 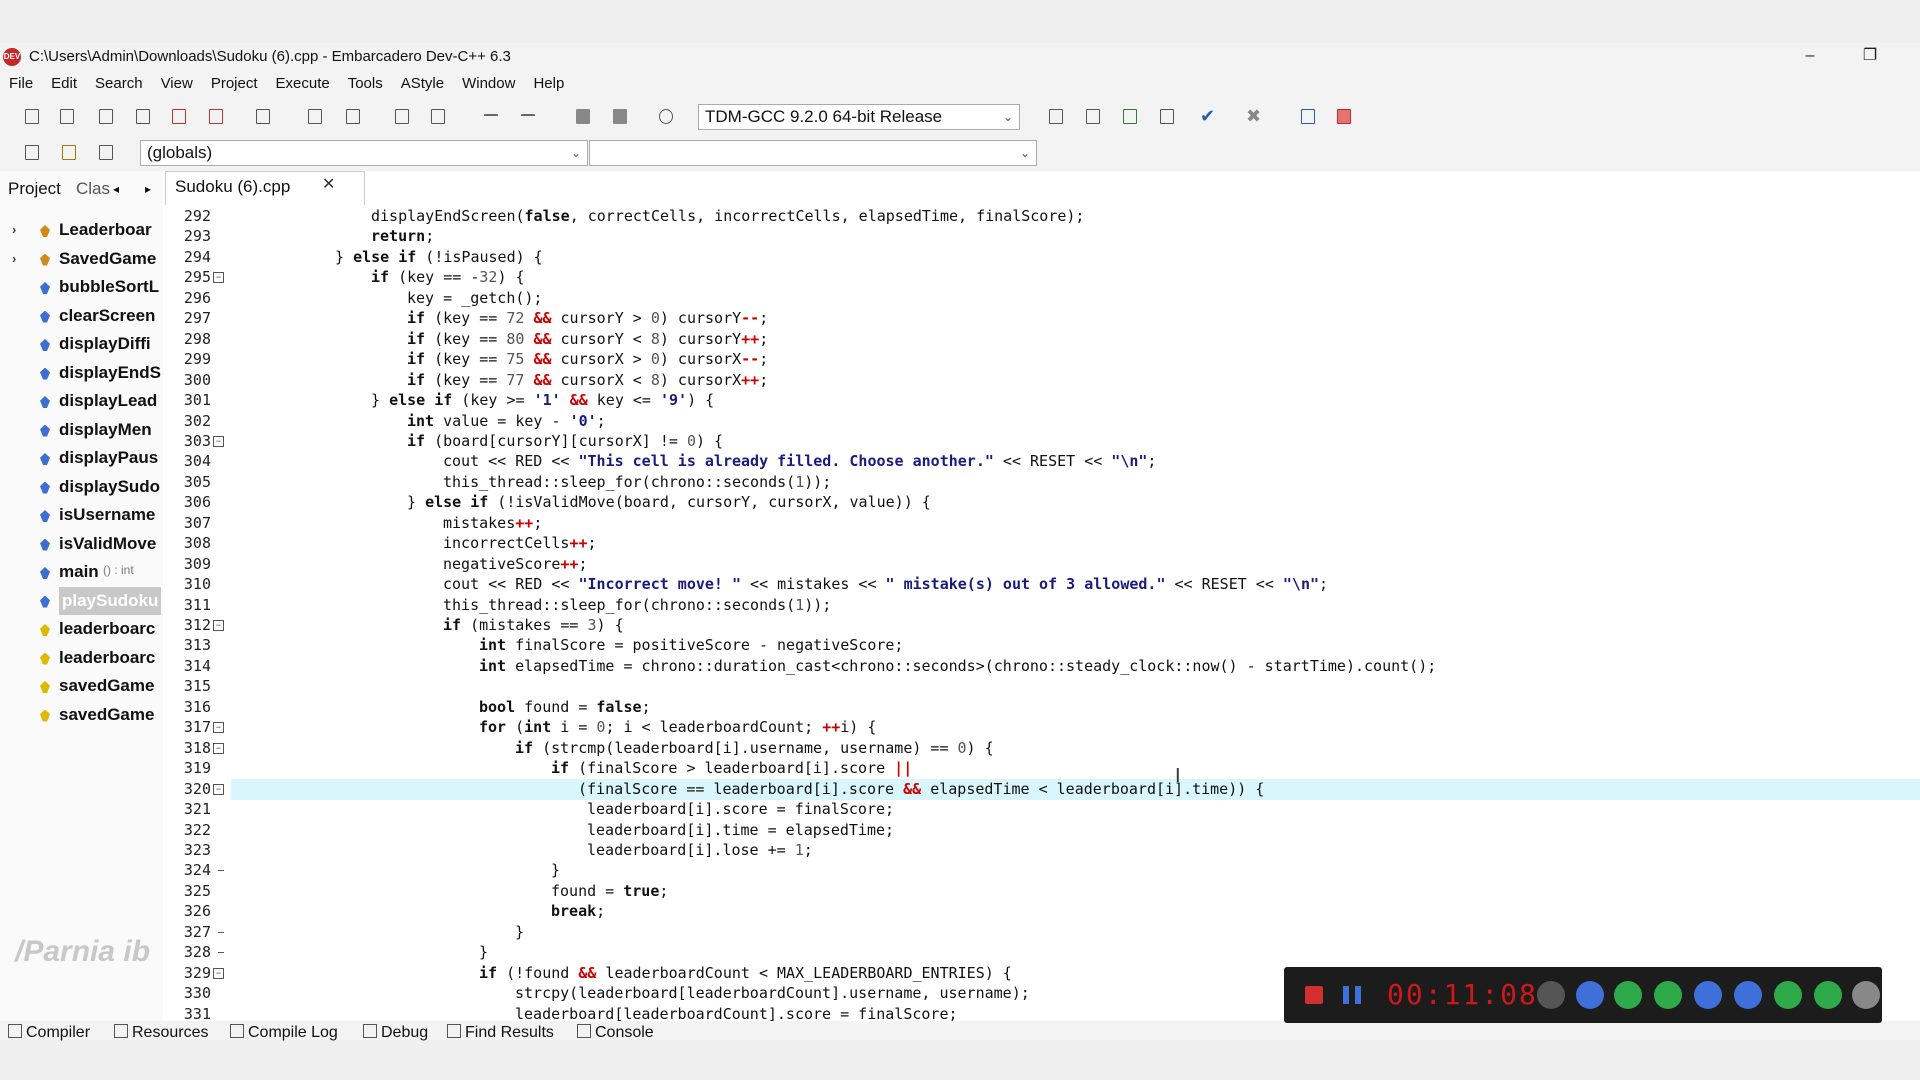 What do you see at coordinates (395, 1033) in the screenshot?
I see `tab-debug: Debug` at bounding box center [395, 1033].